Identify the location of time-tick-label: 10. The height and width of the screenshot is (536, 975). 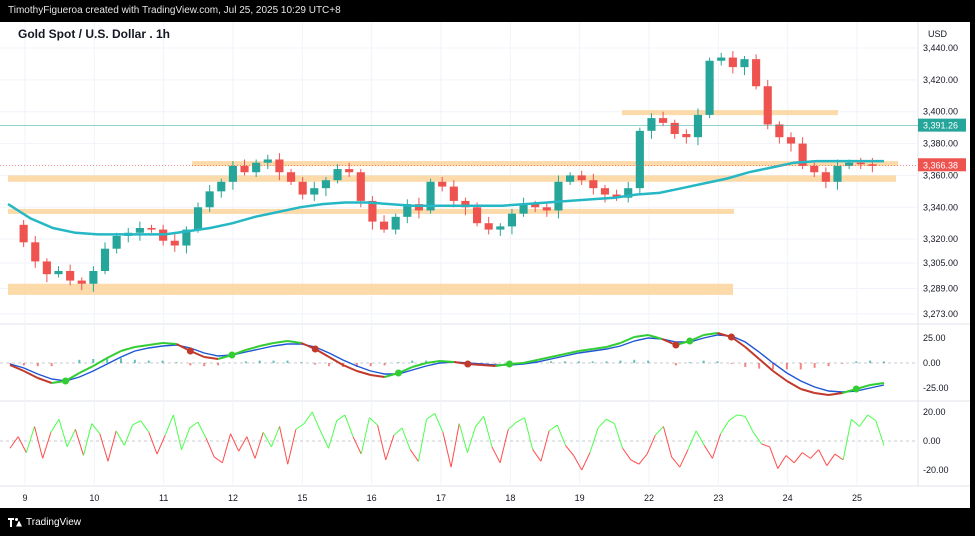
(94, 498).